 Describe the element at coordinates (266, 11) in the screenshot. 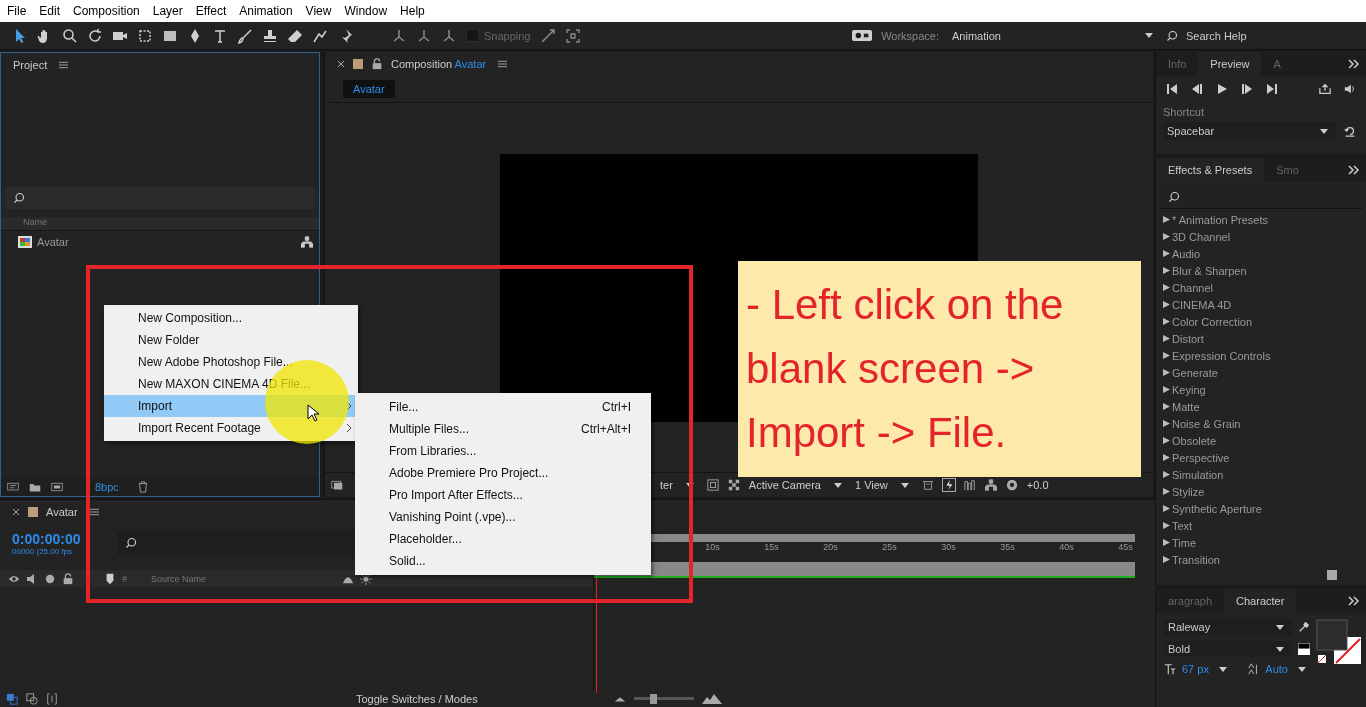

I see `menu-item: Animation` at that location.